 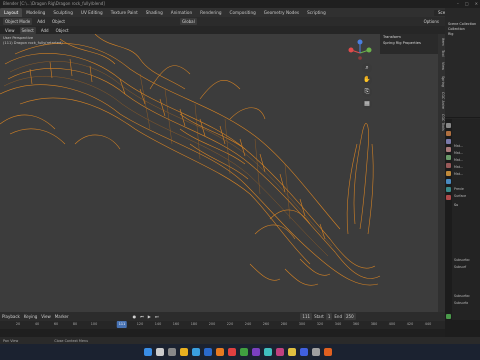 I want to click on scene-tab-icon, so click(x=448, y=157).